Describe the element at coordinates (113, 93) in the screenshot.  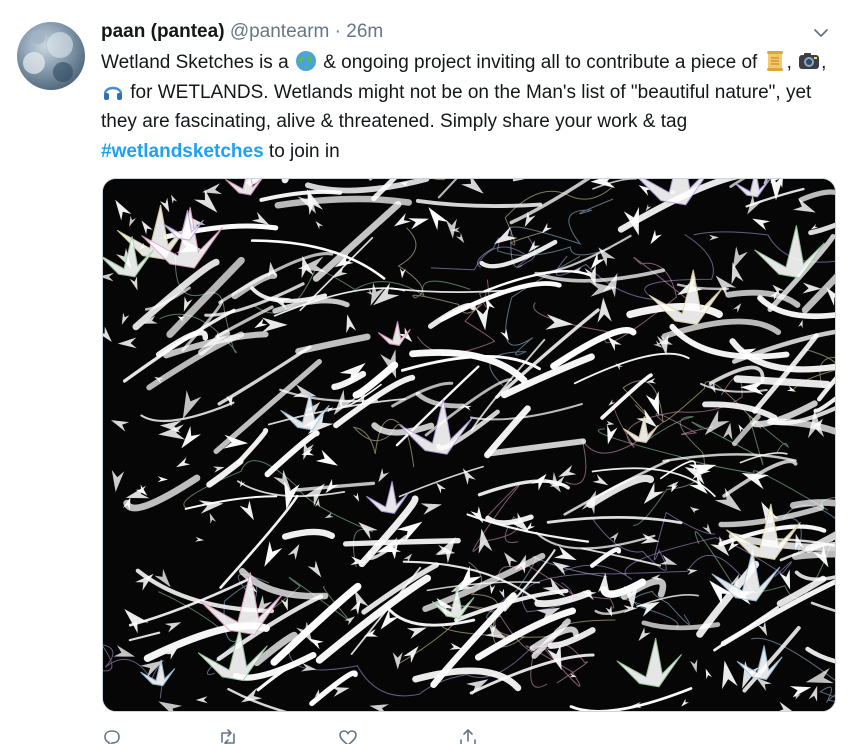
I see `headphones-icon` at that location.